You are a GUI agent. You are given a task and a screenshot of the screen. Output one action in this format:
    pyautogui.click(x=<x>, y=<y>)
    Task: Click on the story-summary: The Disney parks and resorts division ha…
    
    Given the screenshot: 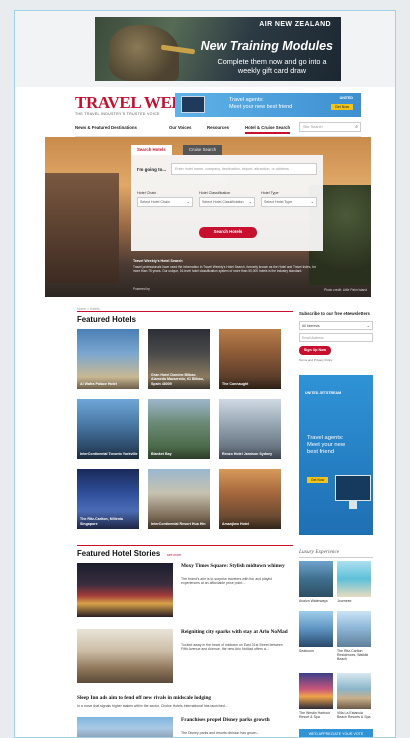 What is the action you would take?
    pyautogui.click(x=220, y=733)
    